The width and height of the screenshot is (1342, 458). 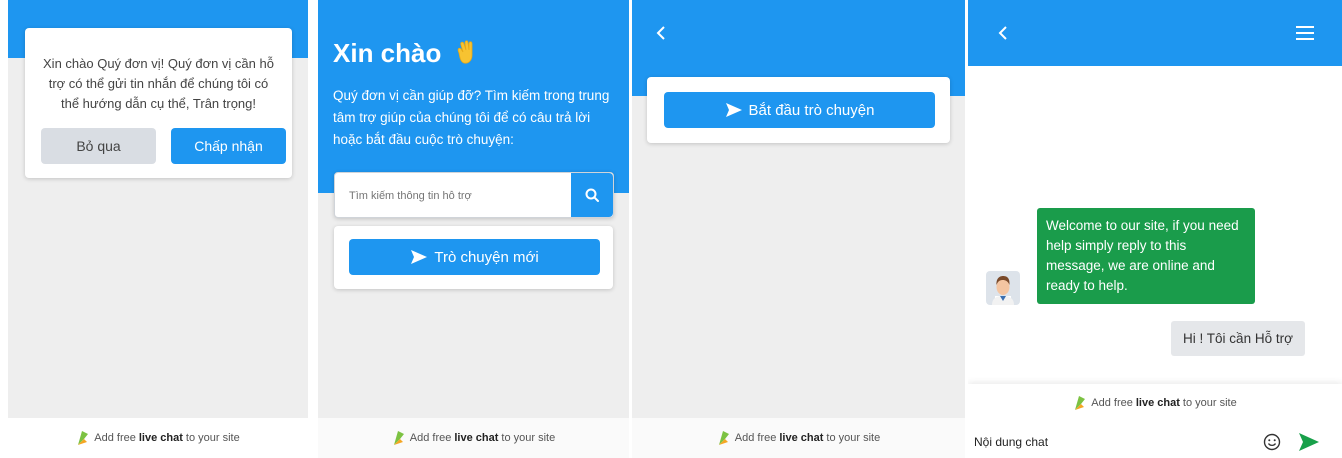 I want to click on smiley-icon, so click(x=1272, y=442).